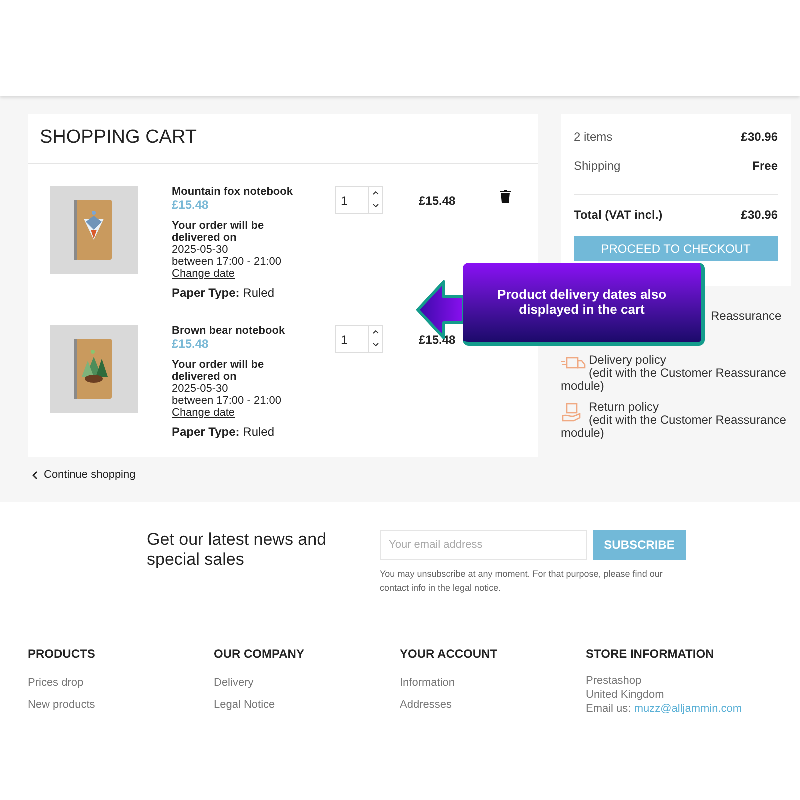  Describe the element at coordinates (572, 412) in the screenshot. I see `box-in-hand-icon` at that location.